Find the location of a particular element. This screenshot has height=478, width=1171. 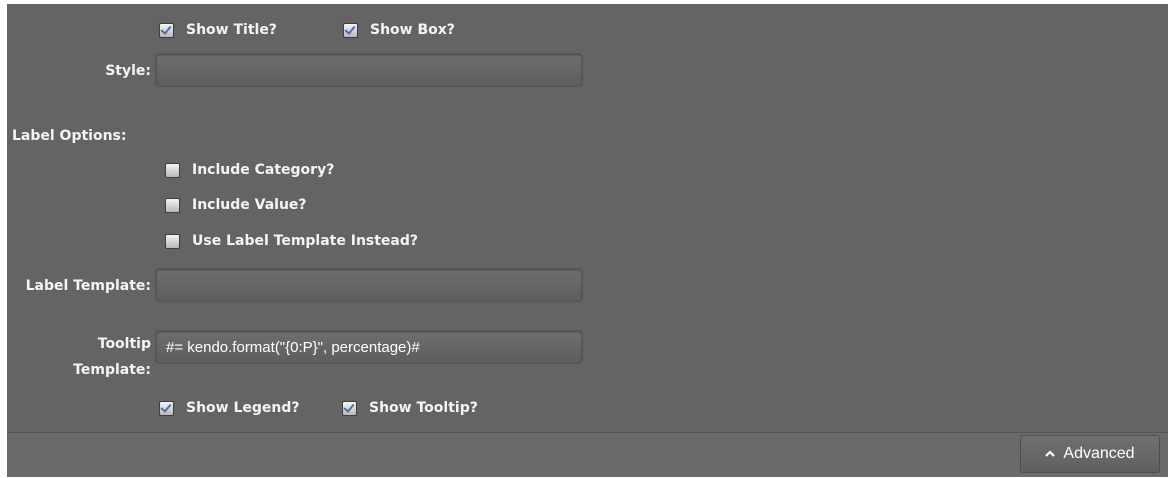

show-tooltip-checkbox: Show Tooltip? is located at coordinates (410, 408).